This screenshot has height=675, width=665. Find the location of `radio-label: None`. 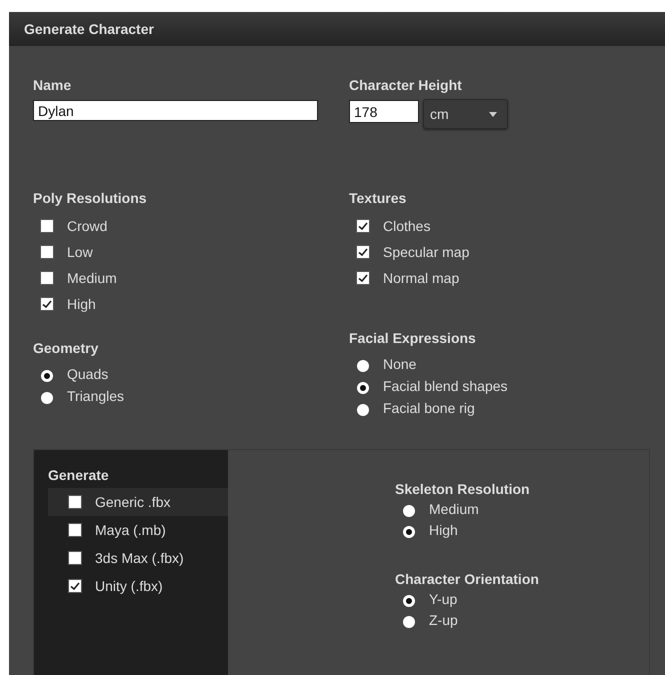

radio-label: None is located at coordinates (399, 364).